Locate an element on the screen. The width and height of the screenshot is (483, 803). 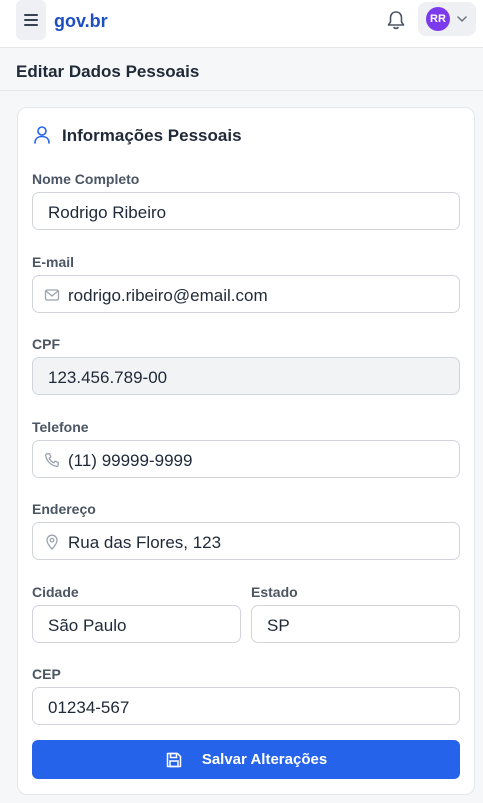
menu-button is located at coordinates (31, 20).